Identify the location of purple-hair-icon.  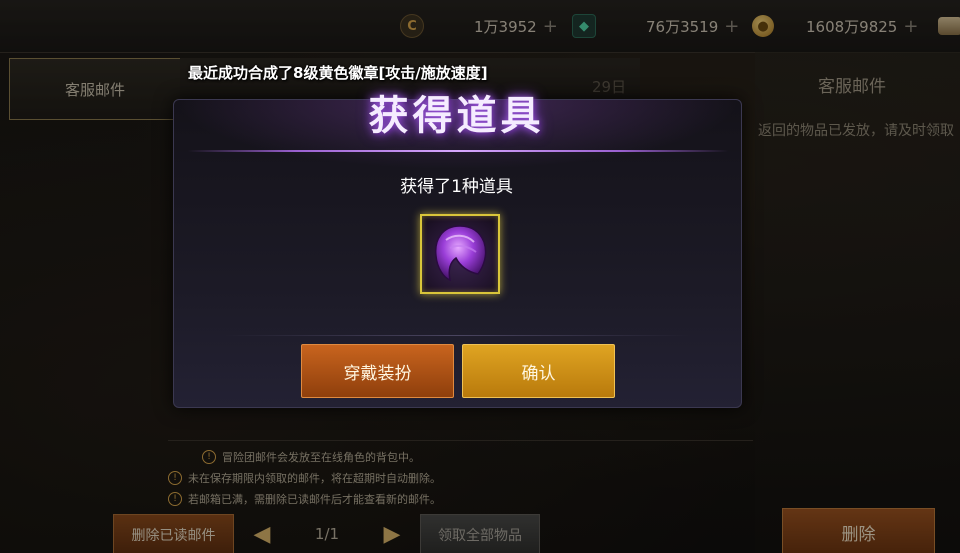
(460, 253).